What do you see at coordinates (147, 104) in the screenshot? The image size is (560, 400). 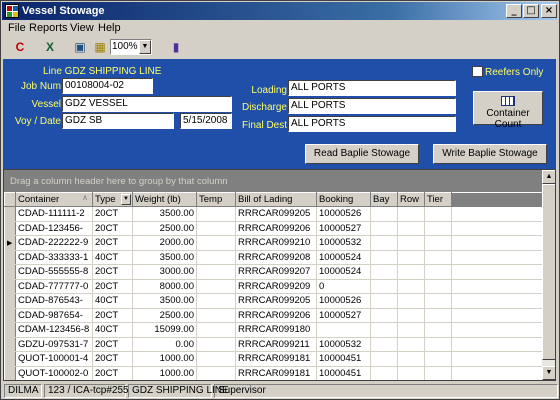 I see `vessel-field: GDZ VESSEL` at bounding box center [147, 104].